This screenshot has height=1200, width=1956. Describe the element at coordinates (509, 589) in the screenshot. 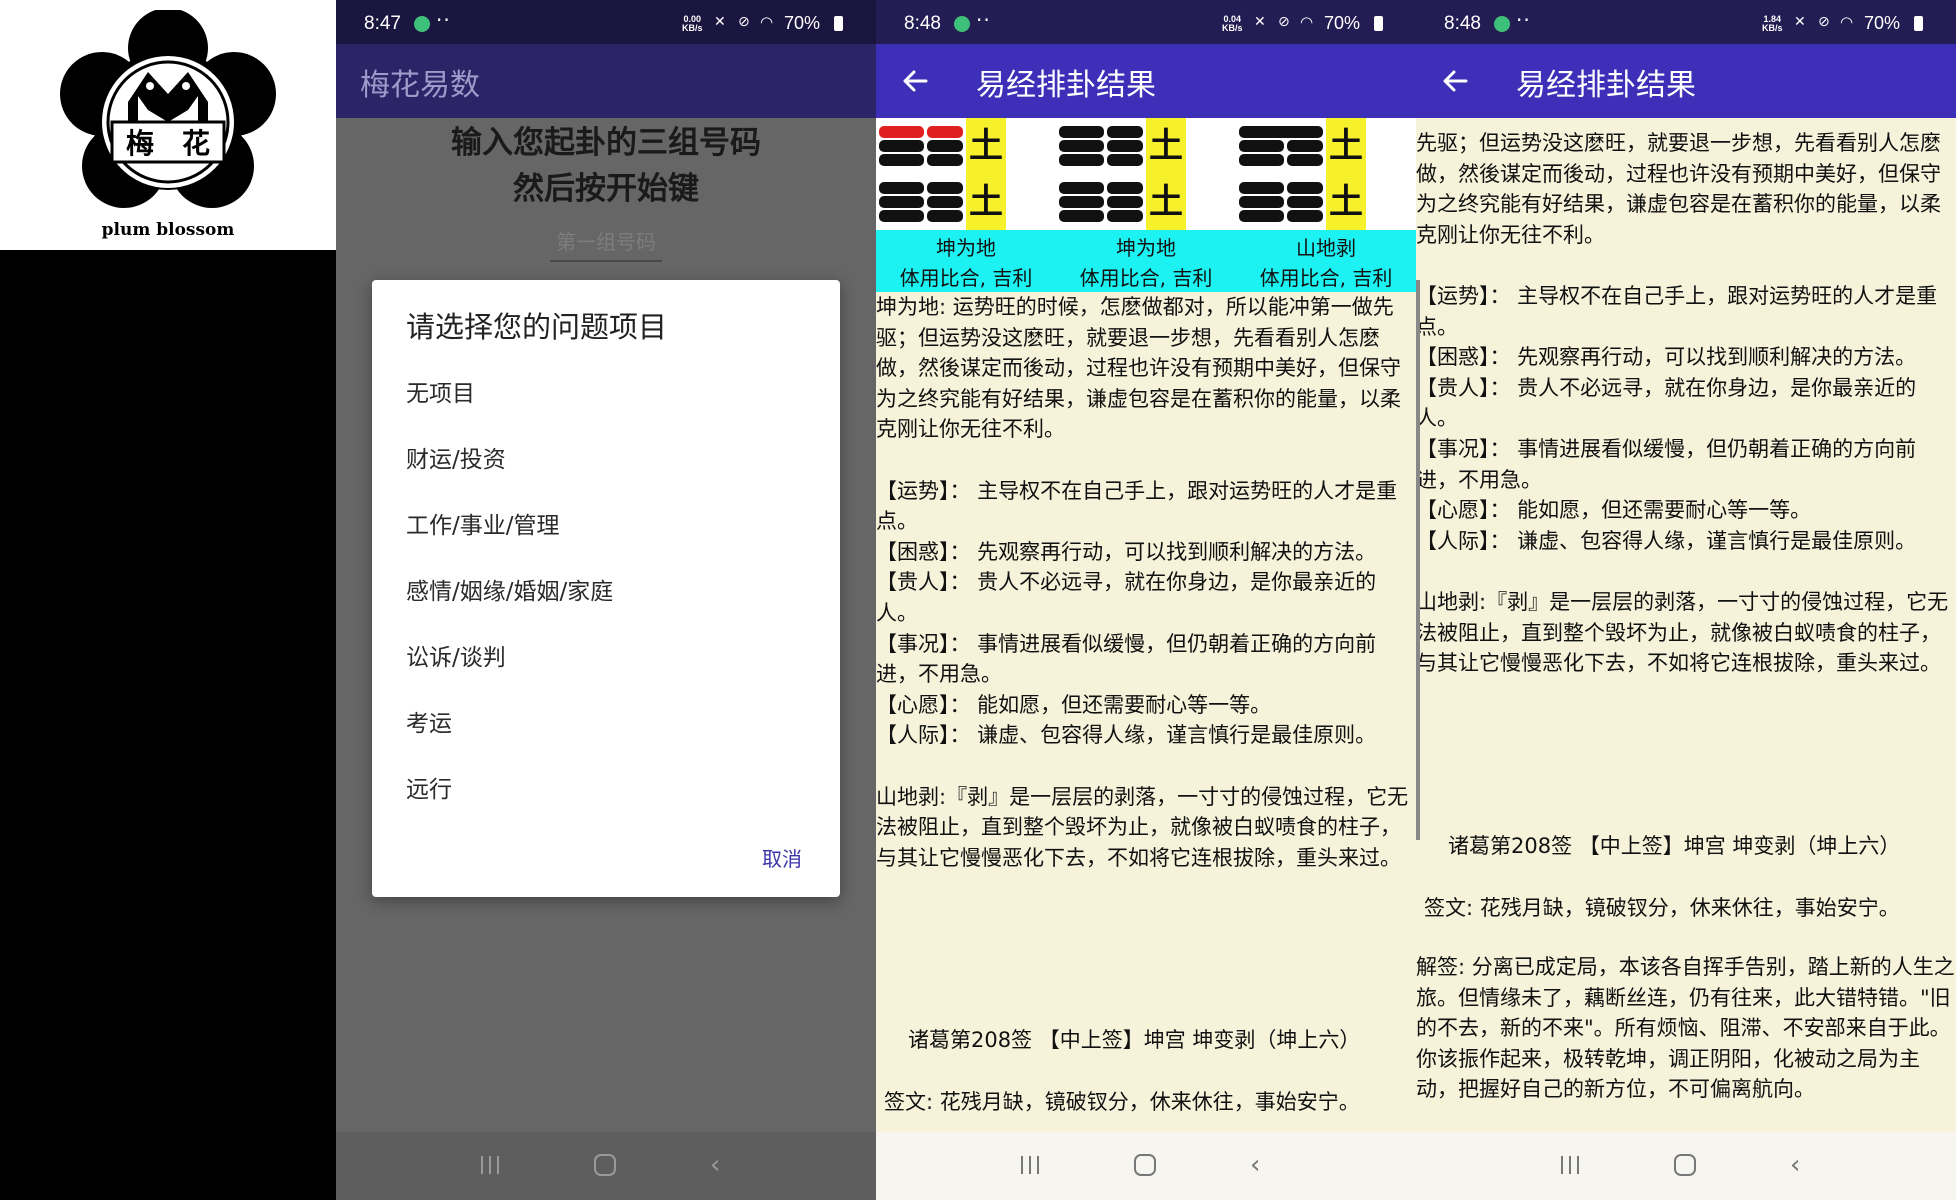

I see `option-relationship: 感情/姻缘/婚姻/家庭` at that location.